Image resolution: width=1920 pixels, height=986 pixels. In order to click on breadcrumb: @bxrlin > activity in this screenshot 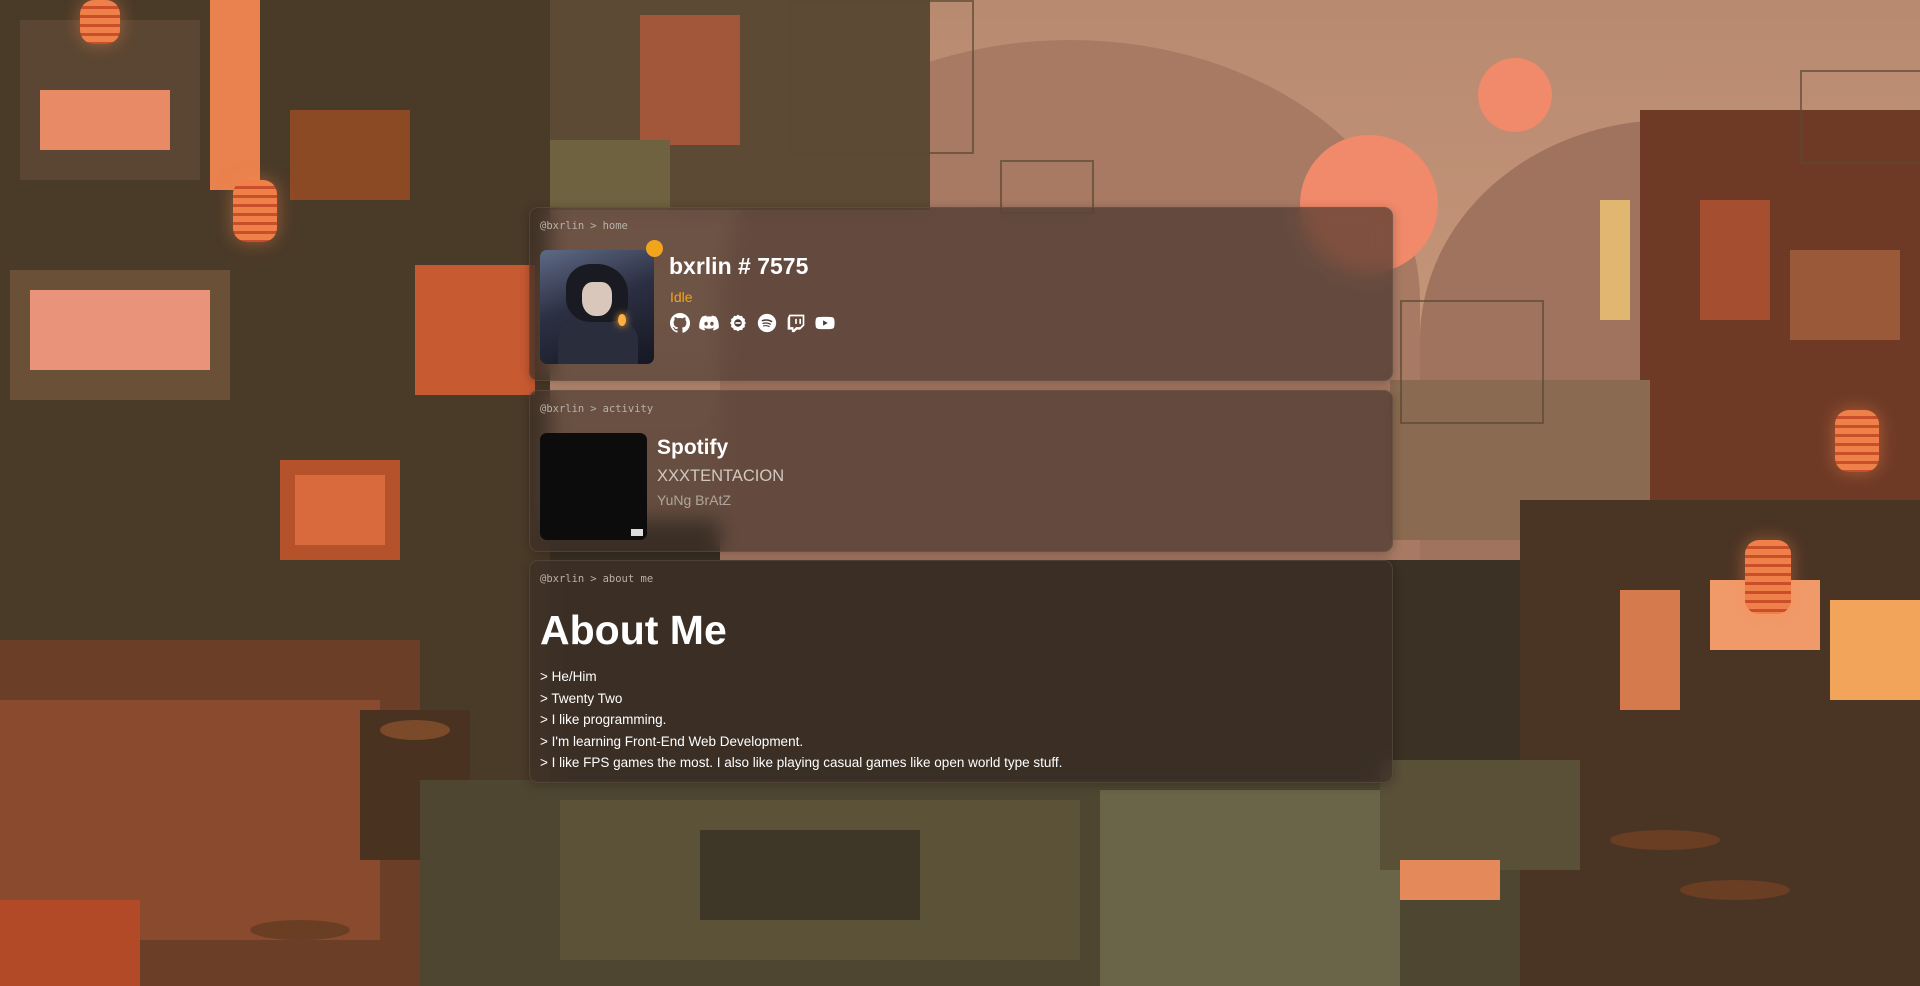, I will do `click(596, 409)`.